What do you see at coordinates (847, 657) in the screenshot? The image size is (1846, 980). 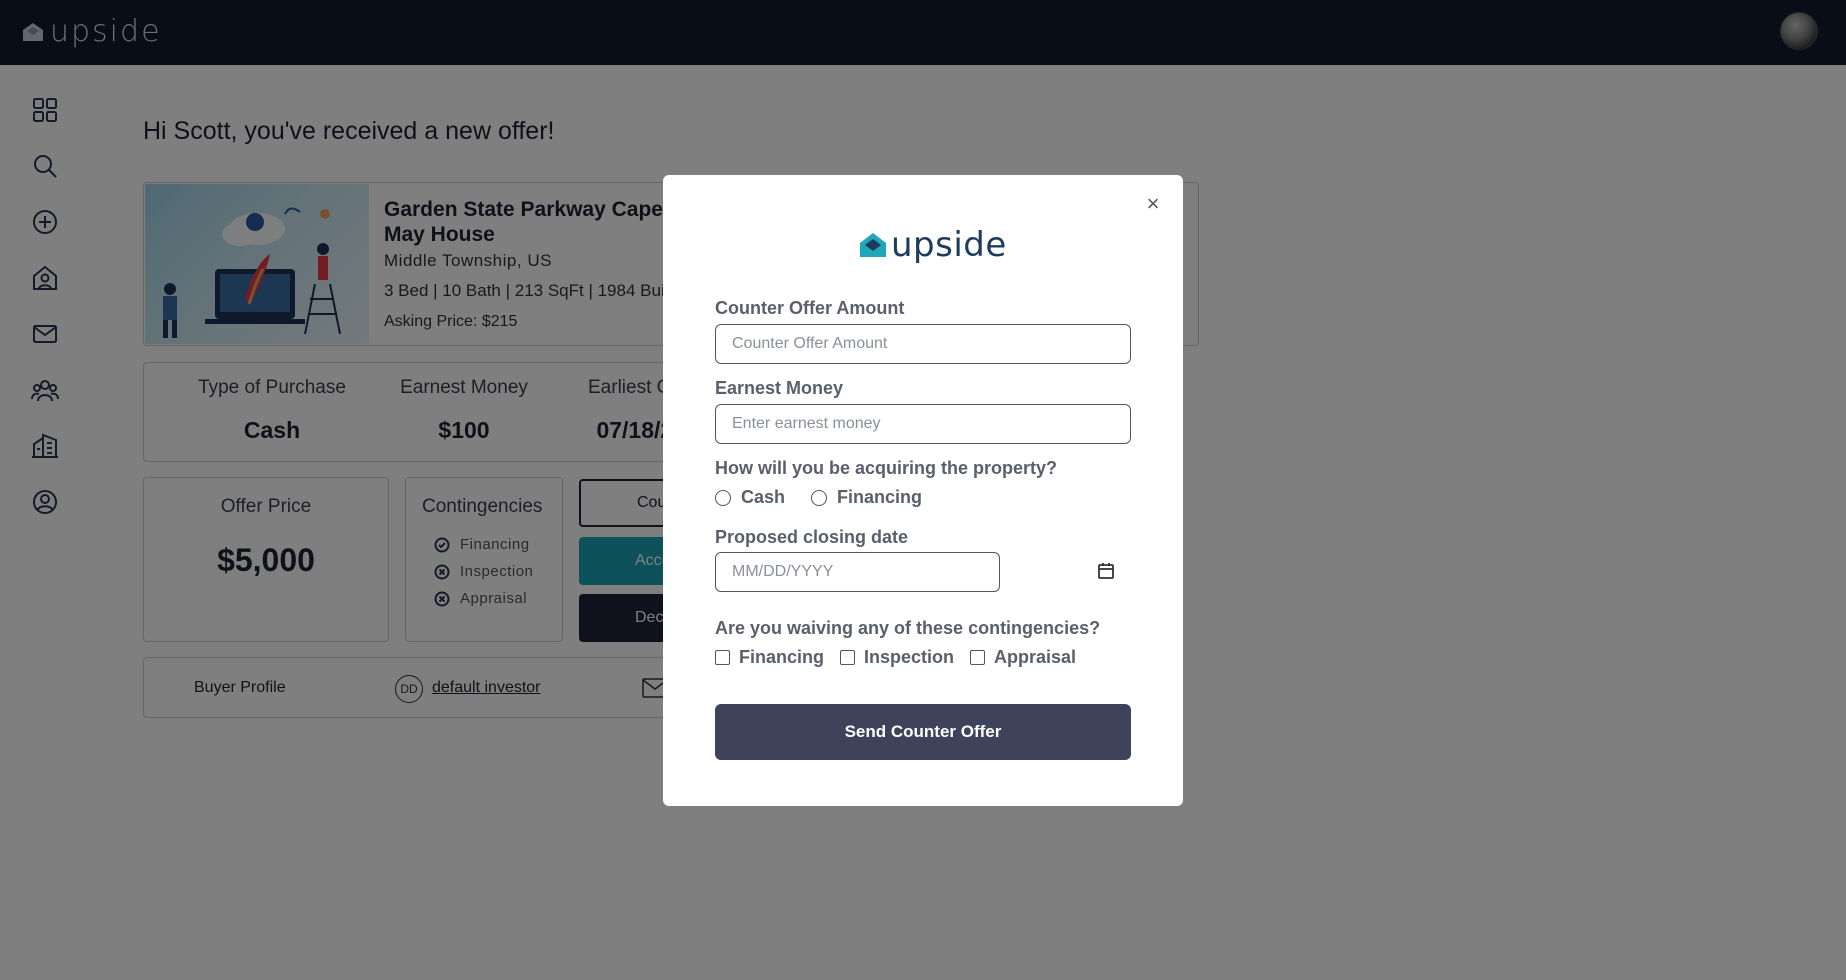 I see `checkbox-inspection` at bounding box center [847, 657].